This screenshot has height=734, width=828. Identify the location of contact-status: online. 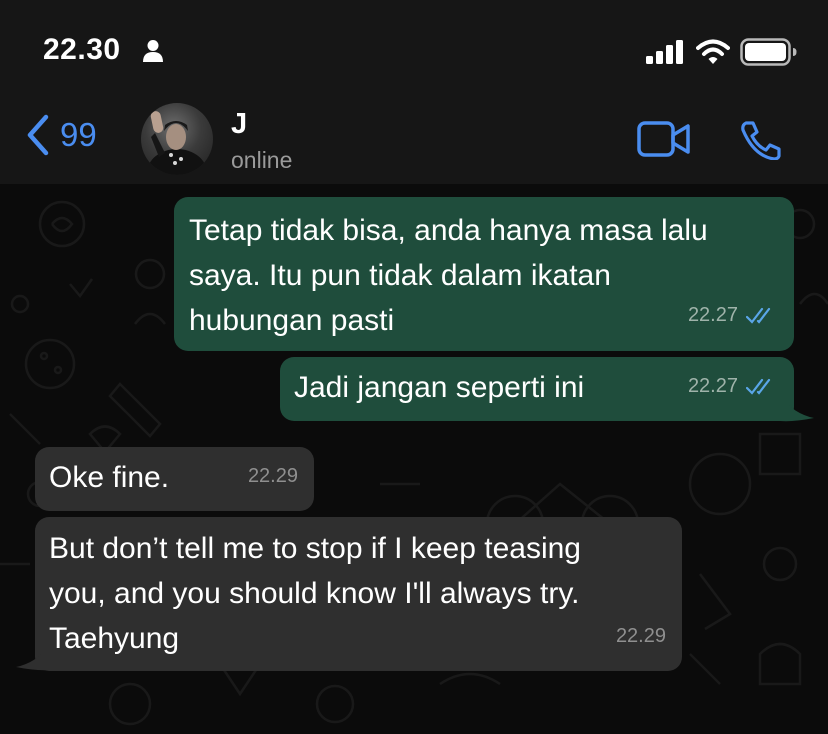
(262, 160).